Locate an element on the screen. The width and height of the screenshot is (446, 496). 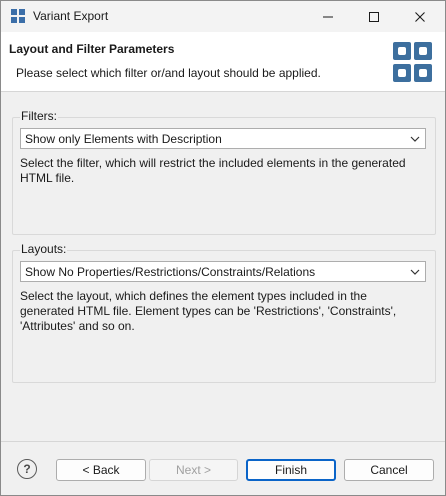
wizard-grid-icon is located at coordinates (413, 62).